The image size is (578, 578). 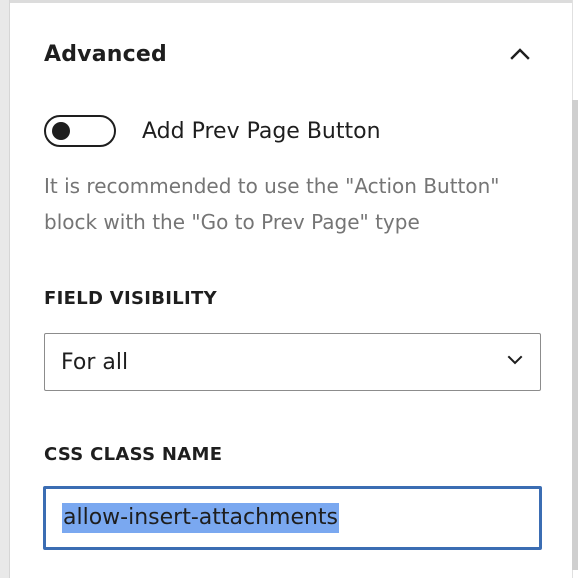 What do you see at coordinates (289, 54) in the screenshot?
I see `advanced-panel-toggle: Advanced` at bounding box center [289, 54].